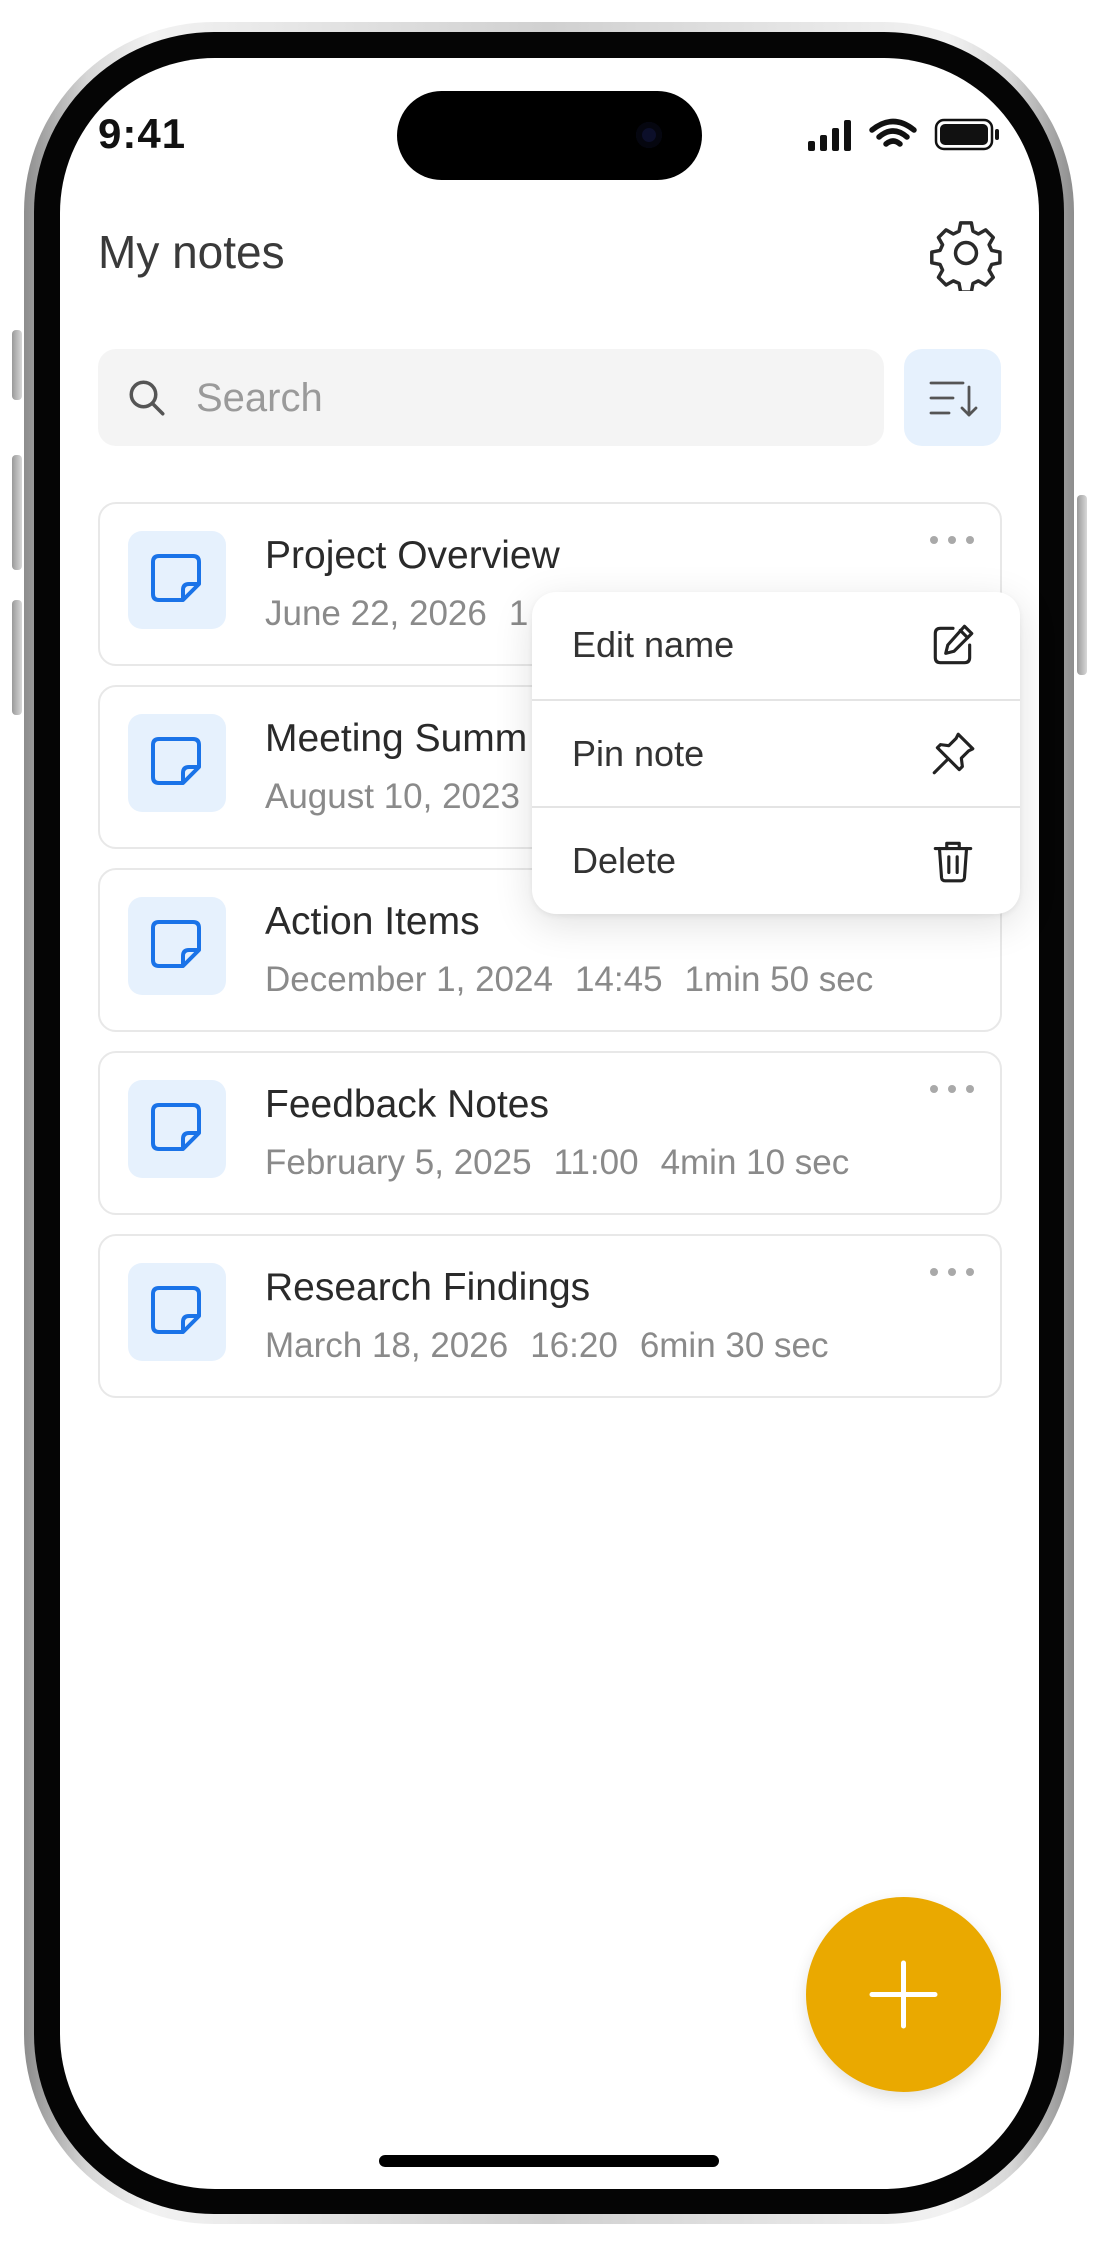  Describe the element at coordinates (966, 134) in the screenshot. I see `battery-icon` at that location.